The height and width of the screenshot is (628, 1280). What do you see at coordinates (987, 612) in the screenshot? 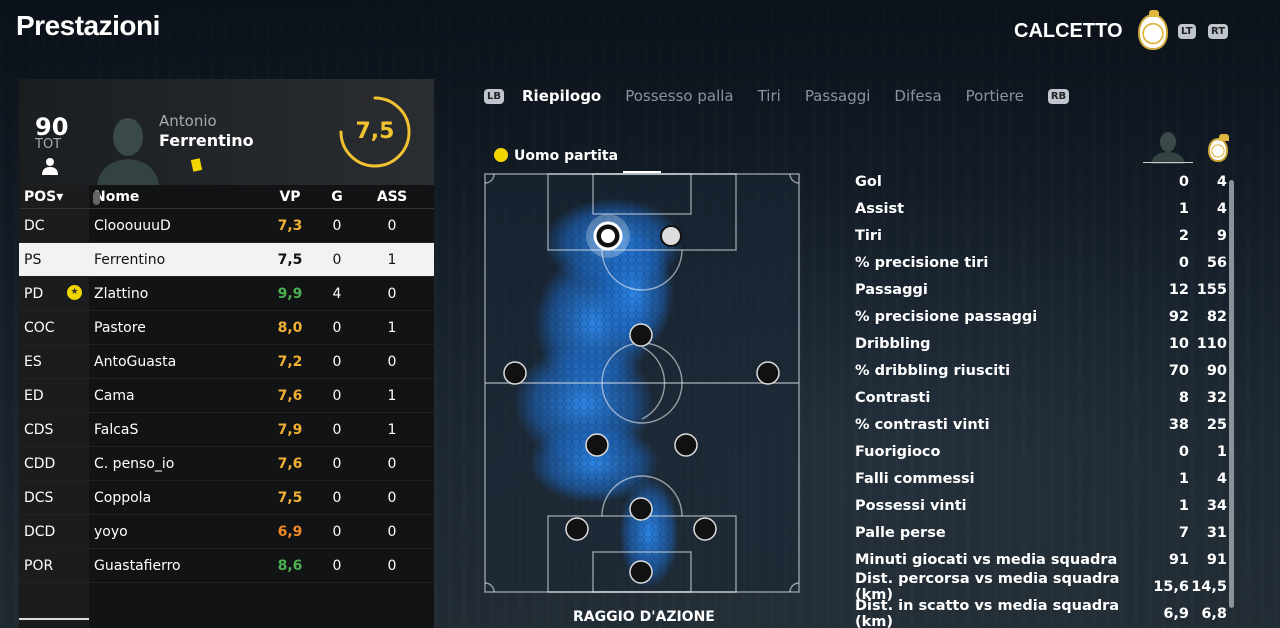
I see `stat-label: Dist. in scatto vs media squadra (km)` at bounding box center [987, 612].